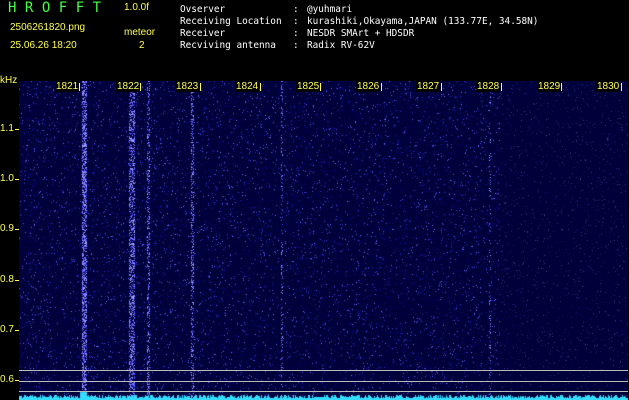 This screenshot has width=629, height=400. I want to click on observation-datetime: 25.06.26 18:20, so click(43, 45).